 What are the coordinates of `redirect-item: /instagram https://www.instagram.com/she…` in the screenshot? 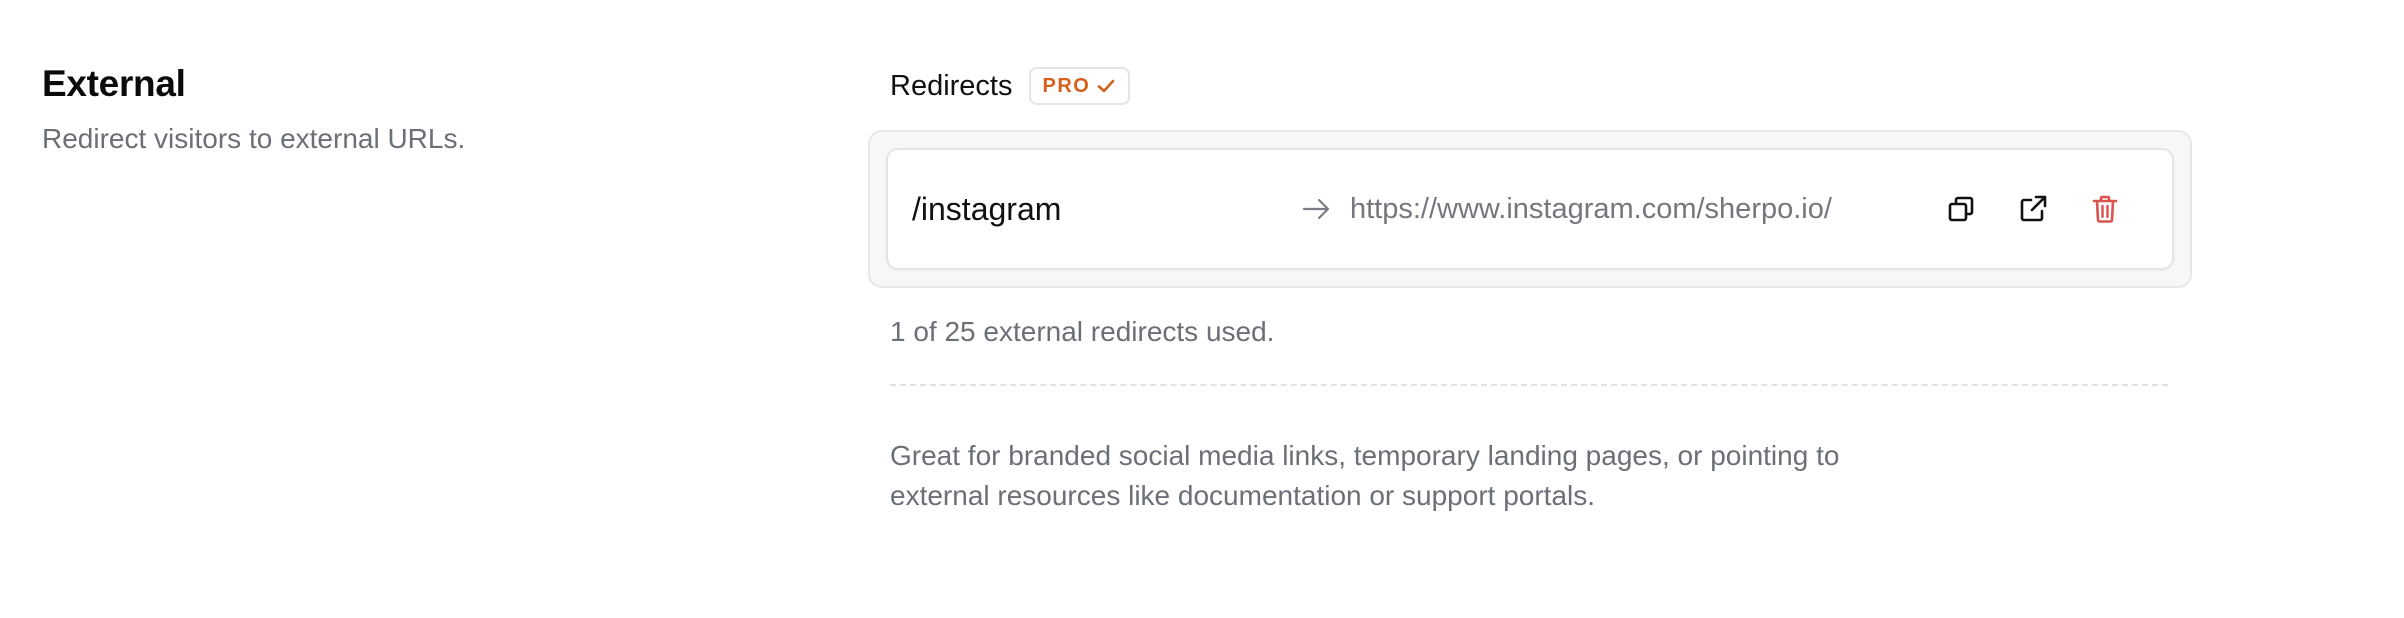 It's located at (1530, 209).